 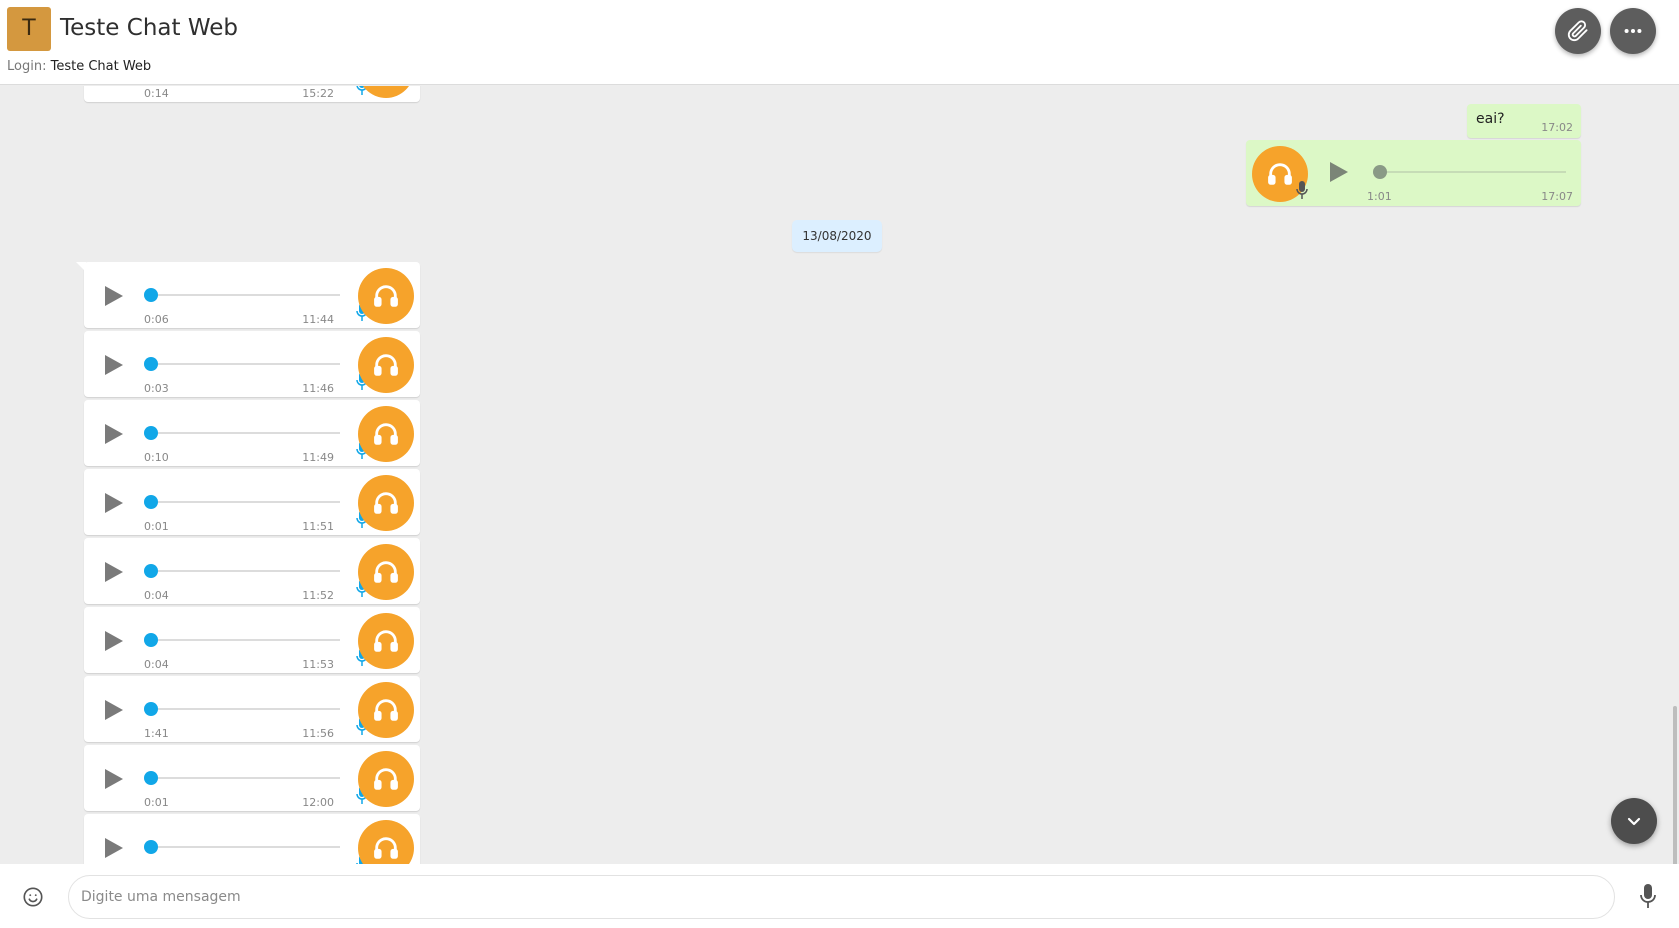 I want to click on bubble-tail, so click(x=81, y=267).